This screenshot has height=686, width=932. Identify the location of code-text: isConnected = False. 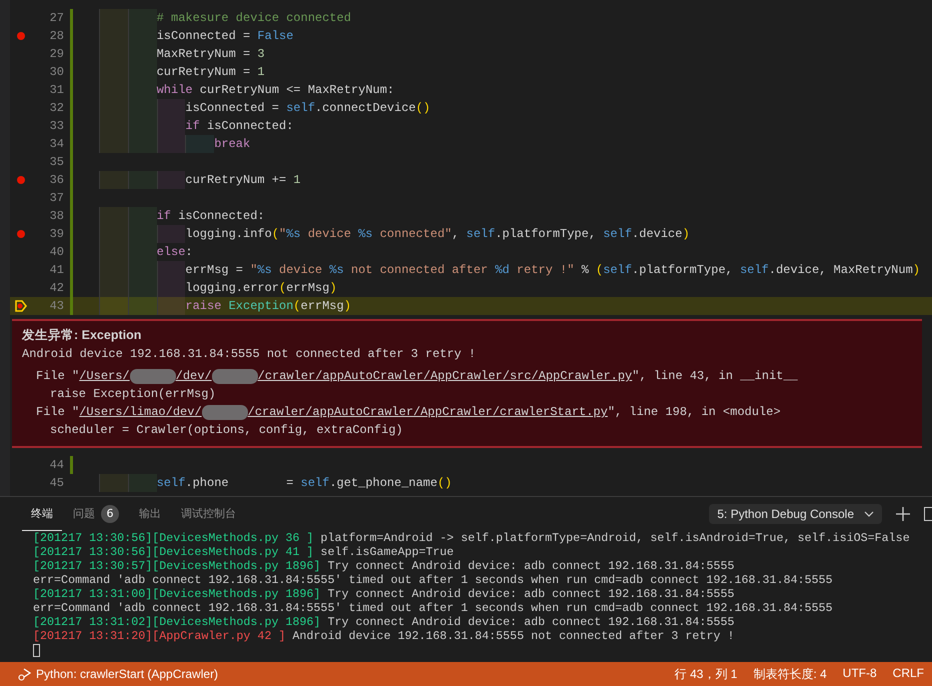
(225, 36).